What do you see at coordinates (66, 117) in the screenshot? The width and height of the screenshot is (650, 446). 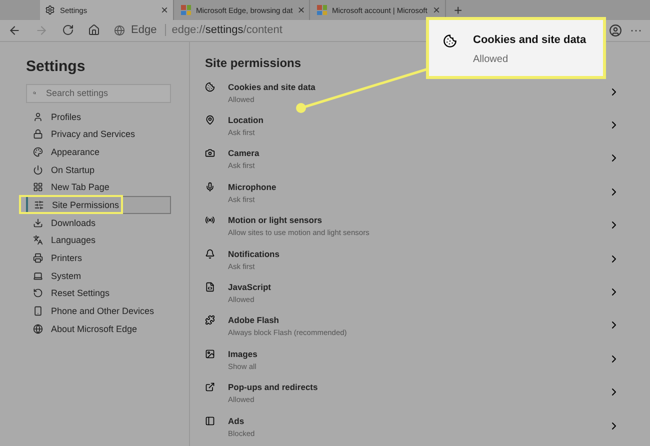 I see `sidebar-label: Profiles` at bounding box center [66, 117].